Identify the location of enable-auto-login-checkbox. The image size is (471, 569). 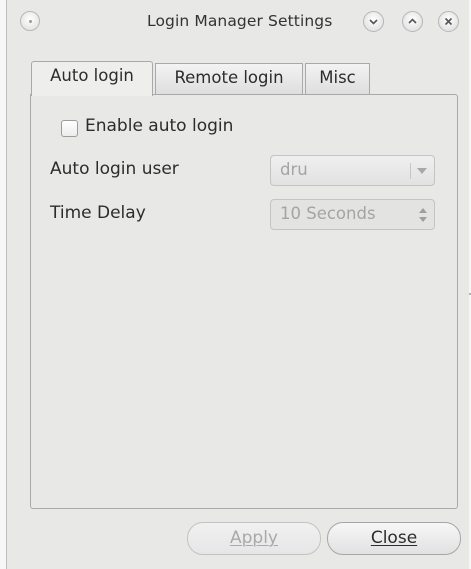
(69, 128).